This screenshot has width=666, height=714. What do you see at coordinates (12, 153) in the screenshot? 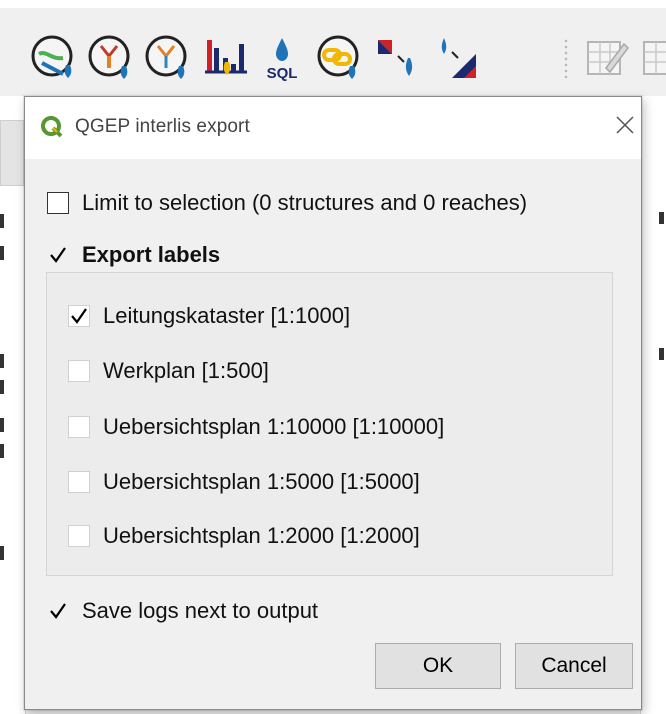
I see `background-tab-strip` at bounding box center [12, 153].